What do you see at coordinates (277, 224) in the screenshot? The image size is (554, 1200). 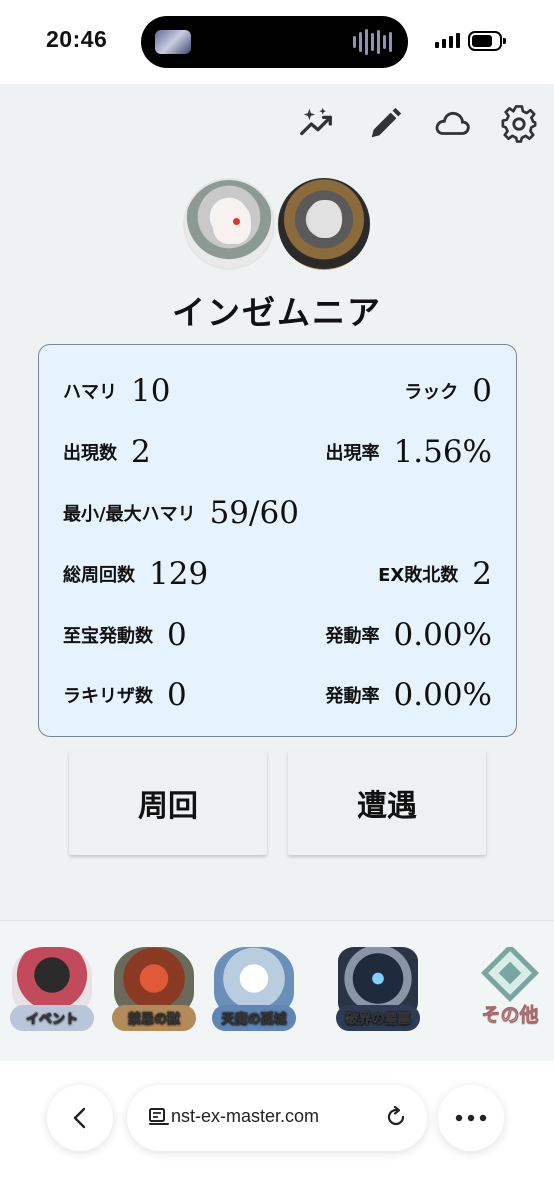 I see `character-avatars` at bounding box center [277, 224].